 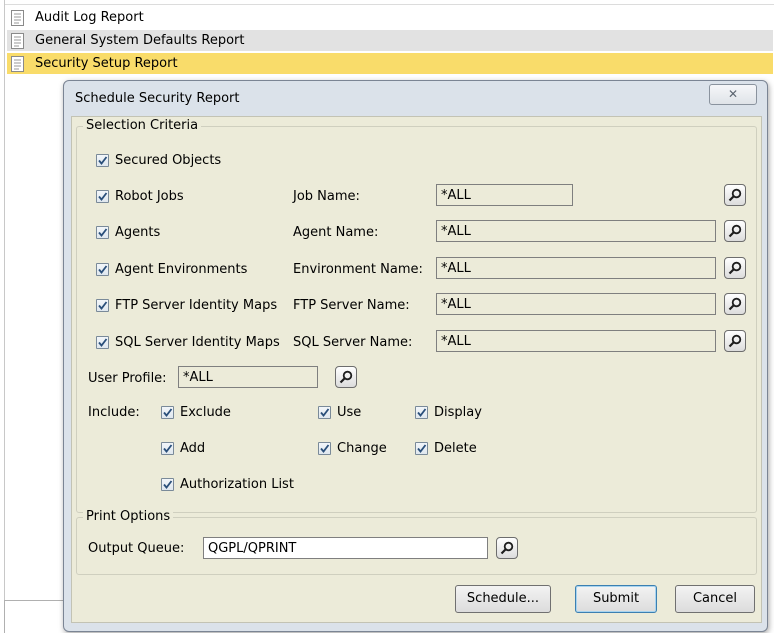 I want to click on output-queue-lookup-button, so click(x=507, y=548).